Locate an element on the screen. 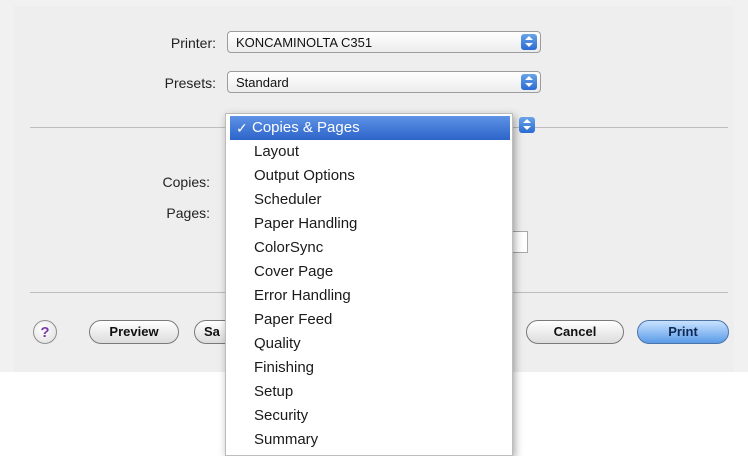  menu-item-colorsync: ColorSync is located at coordinates (369, 248).